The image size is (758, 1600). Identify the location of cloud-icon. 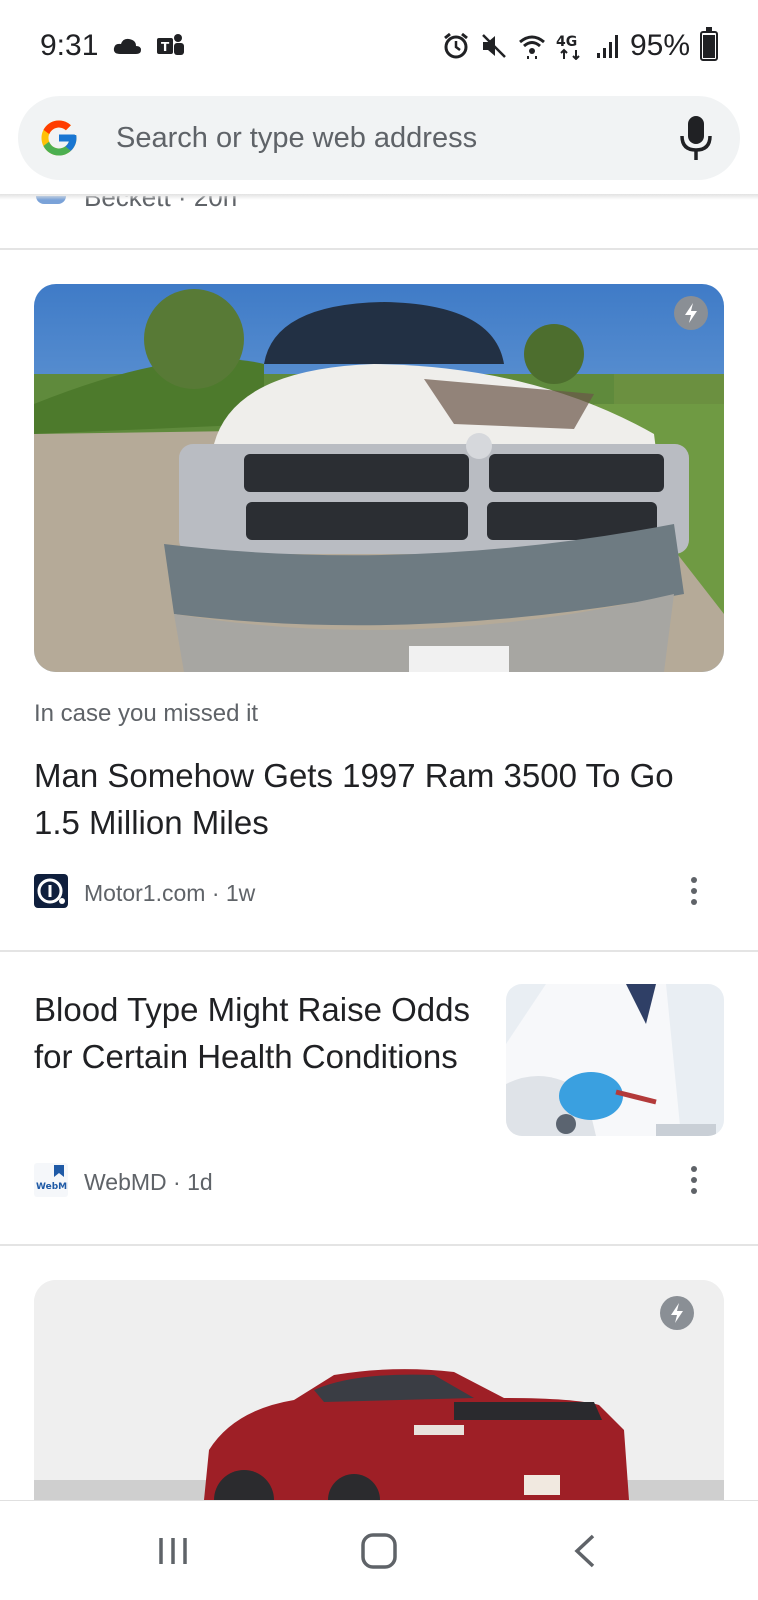
(127, 46).